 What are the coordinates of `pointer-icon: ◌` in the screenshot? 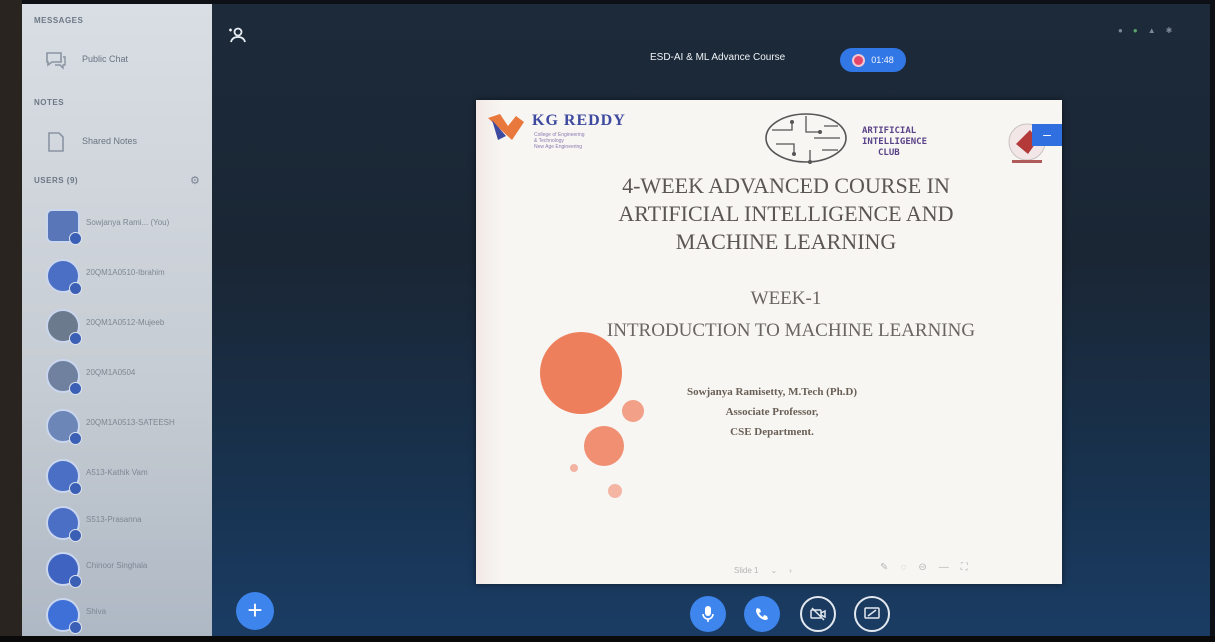 It's located at (903, 567).